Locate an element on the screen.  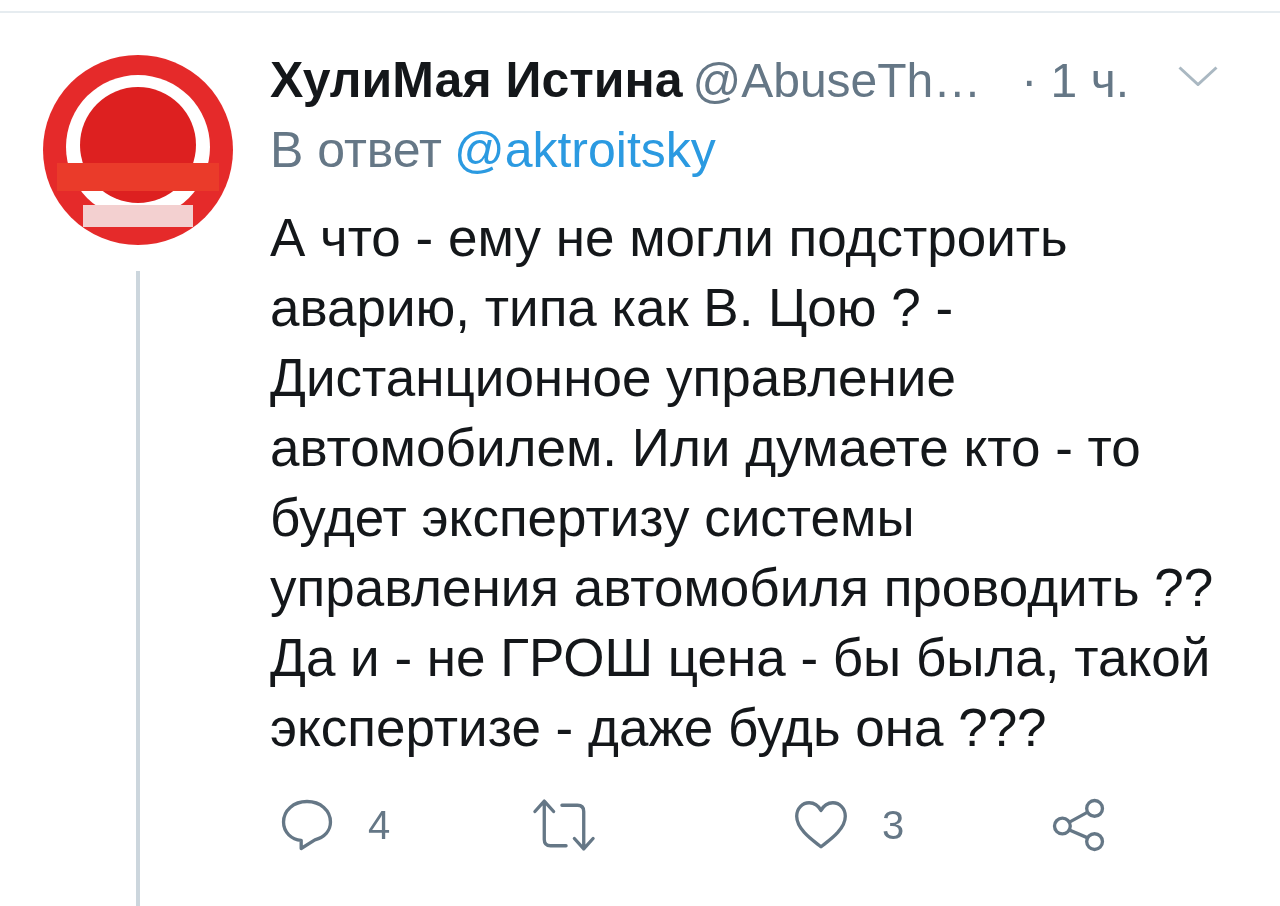
share-icon is located at coordinates (1079, 825).